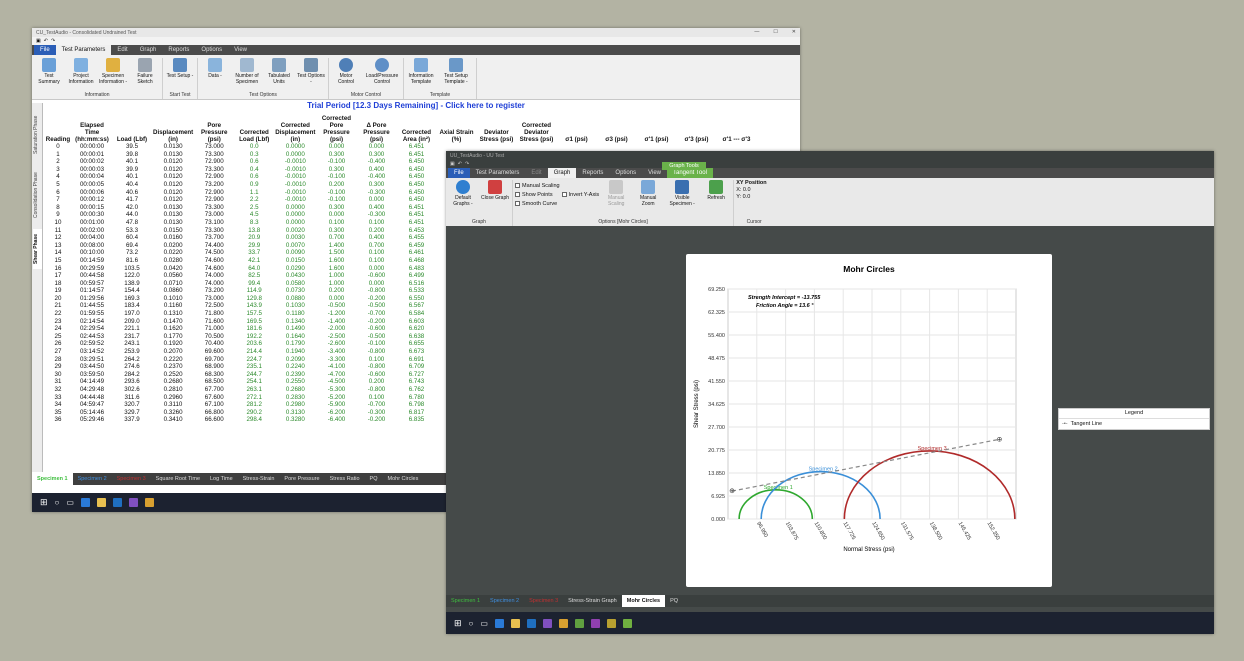 The width and height of the screenshot is (1244, 661). I want to click on table-cell: 82.5, so click(254, 276).